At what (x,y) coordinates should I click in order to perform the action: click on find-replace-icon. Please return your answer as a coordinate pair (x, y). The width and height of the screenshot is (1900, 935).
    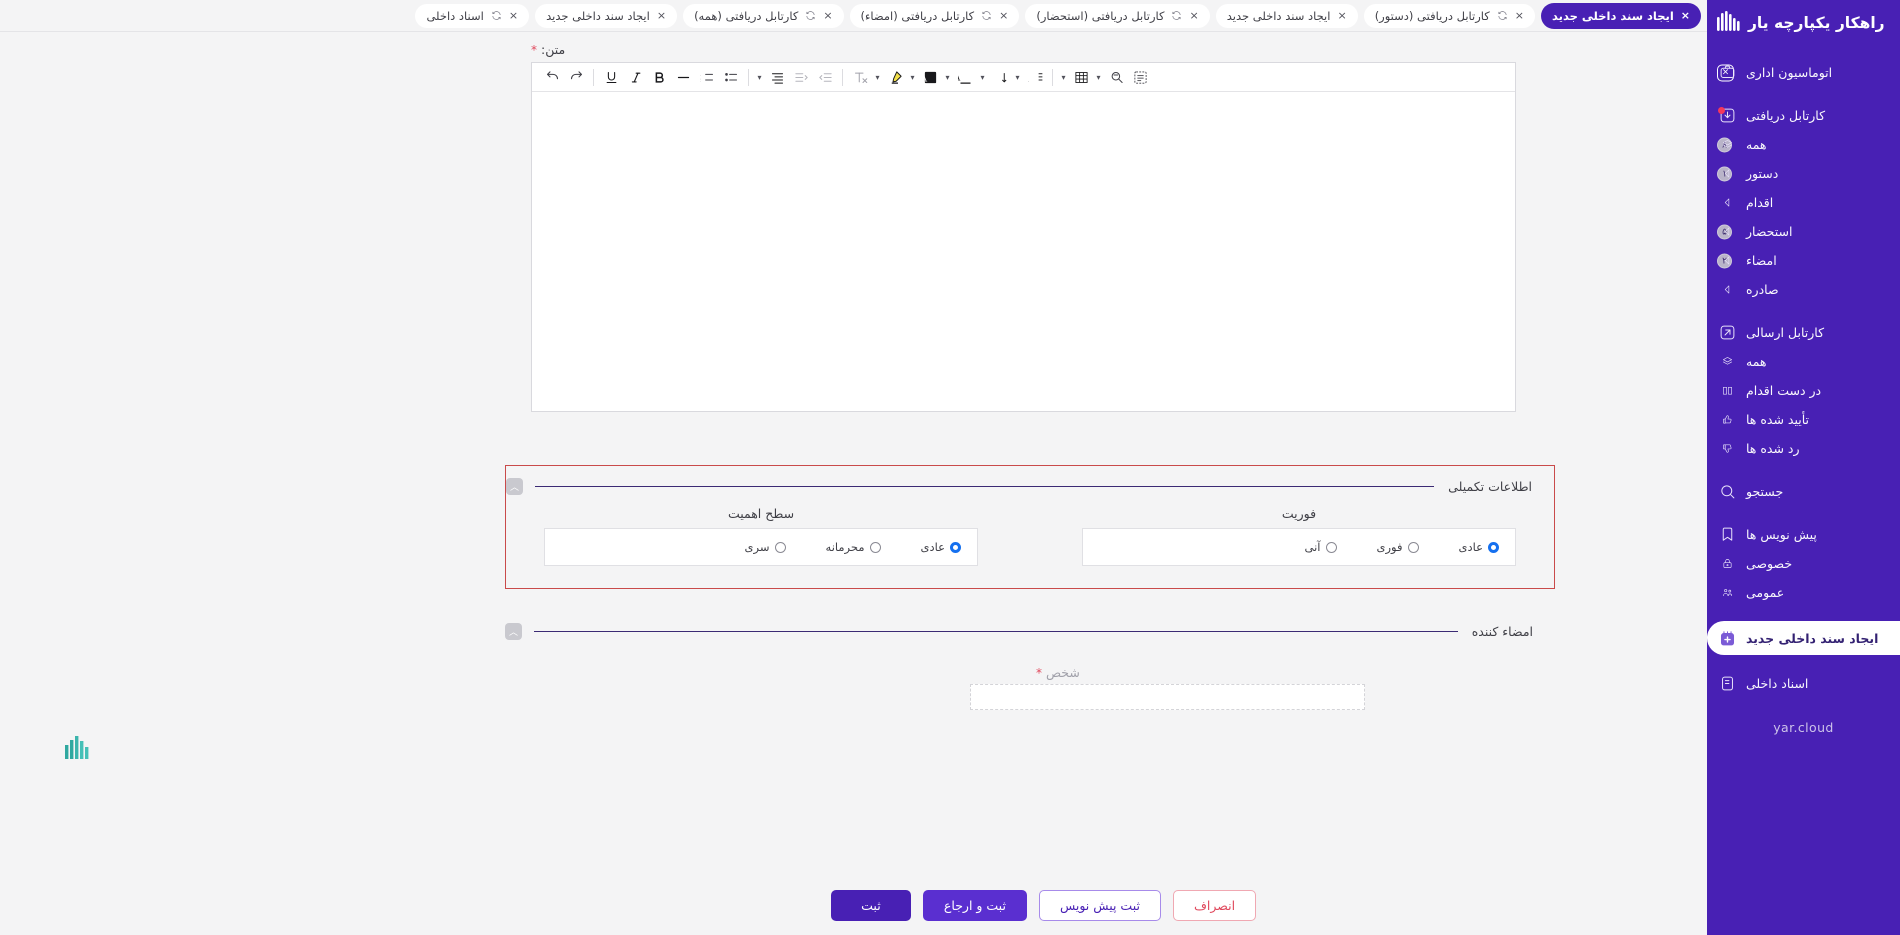
    Looking at the image, I should click on (1116, 77).